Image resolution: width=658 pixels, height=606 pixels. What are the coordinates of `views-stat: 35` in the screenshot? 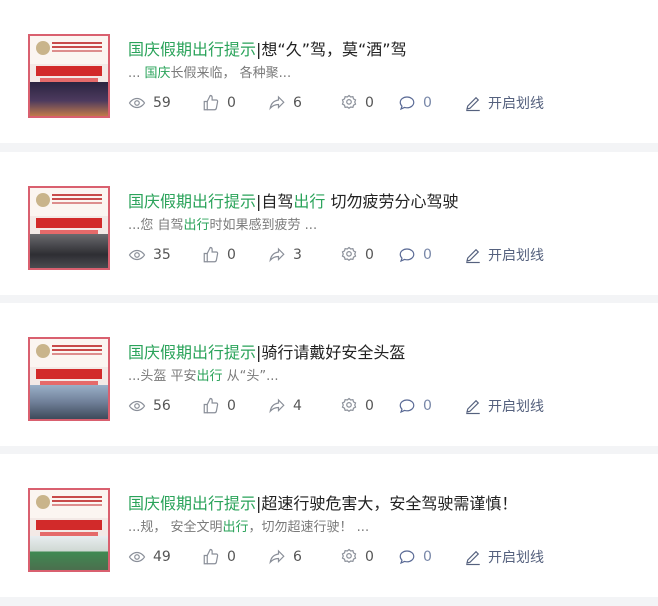 It's located at (165, 255).